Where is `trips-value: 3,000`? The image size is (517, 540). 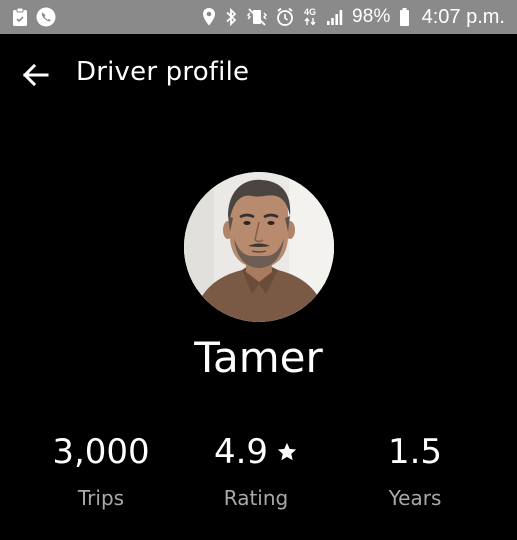
trips-value: 3,000 is located at coordinates (101, 452).